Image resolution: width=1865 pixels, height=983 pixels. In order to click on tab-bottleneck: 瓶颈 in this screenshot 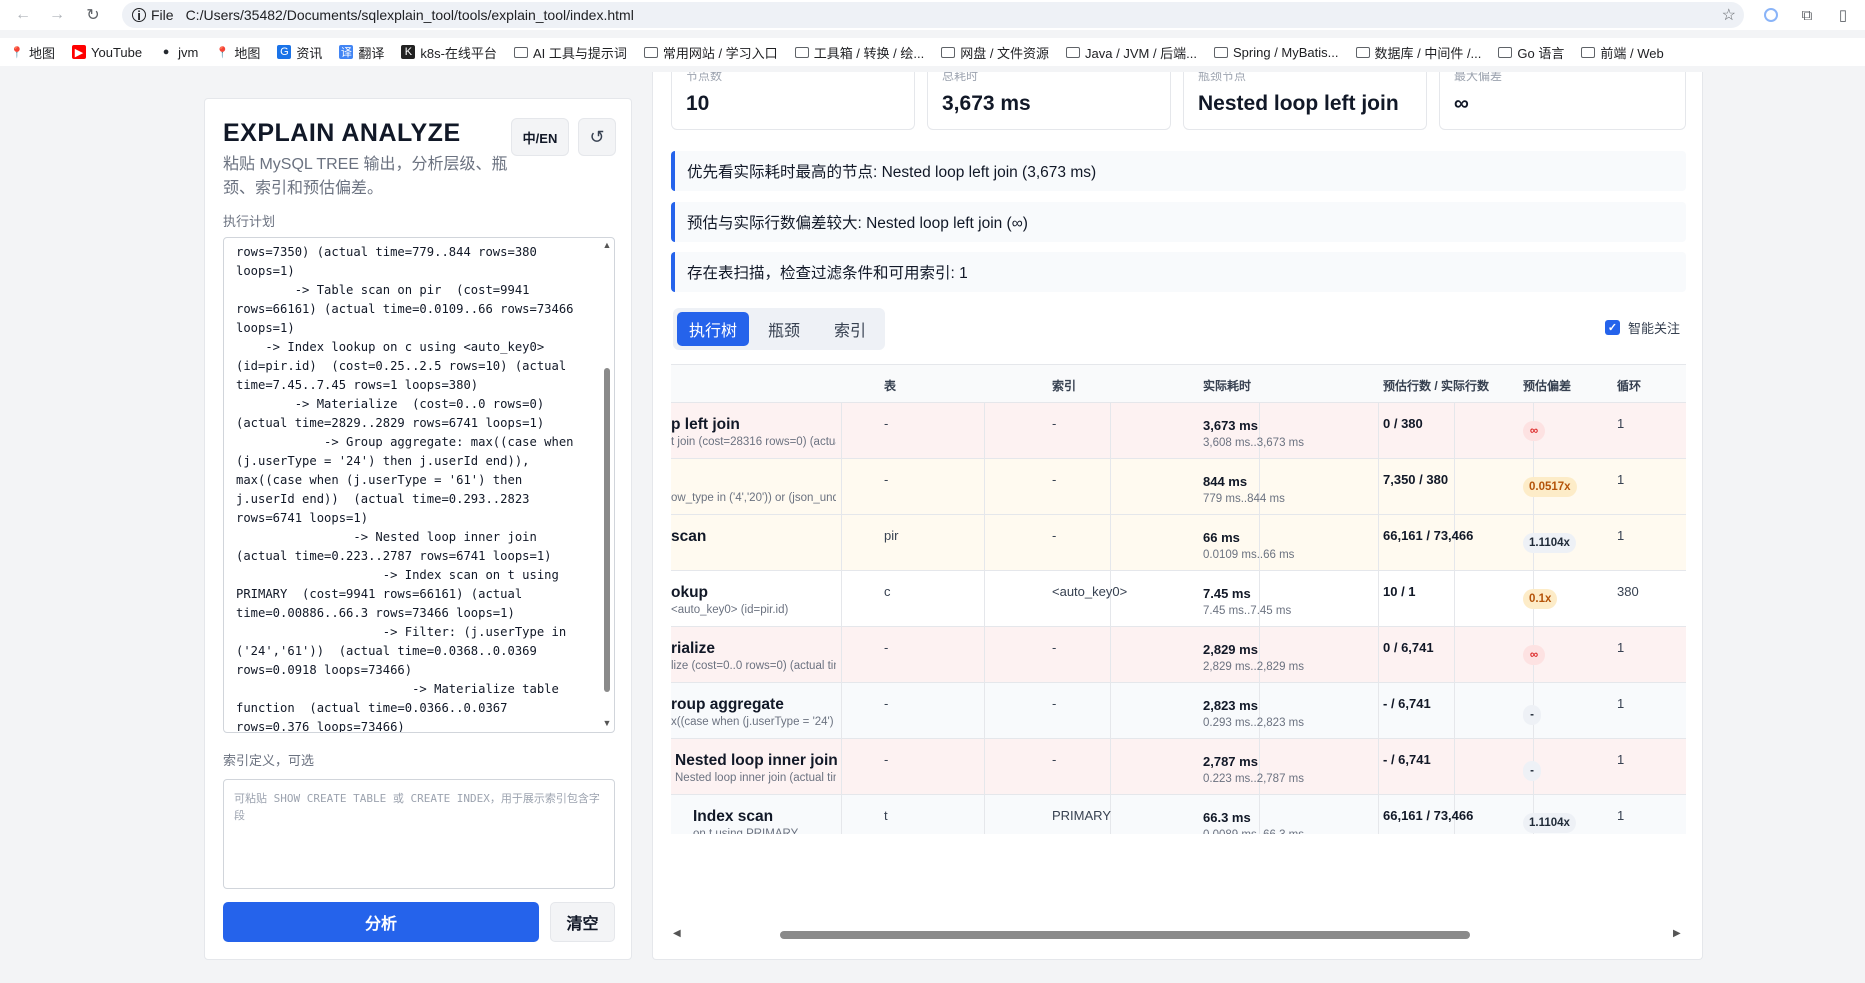, I will do `click(784, 329)`.